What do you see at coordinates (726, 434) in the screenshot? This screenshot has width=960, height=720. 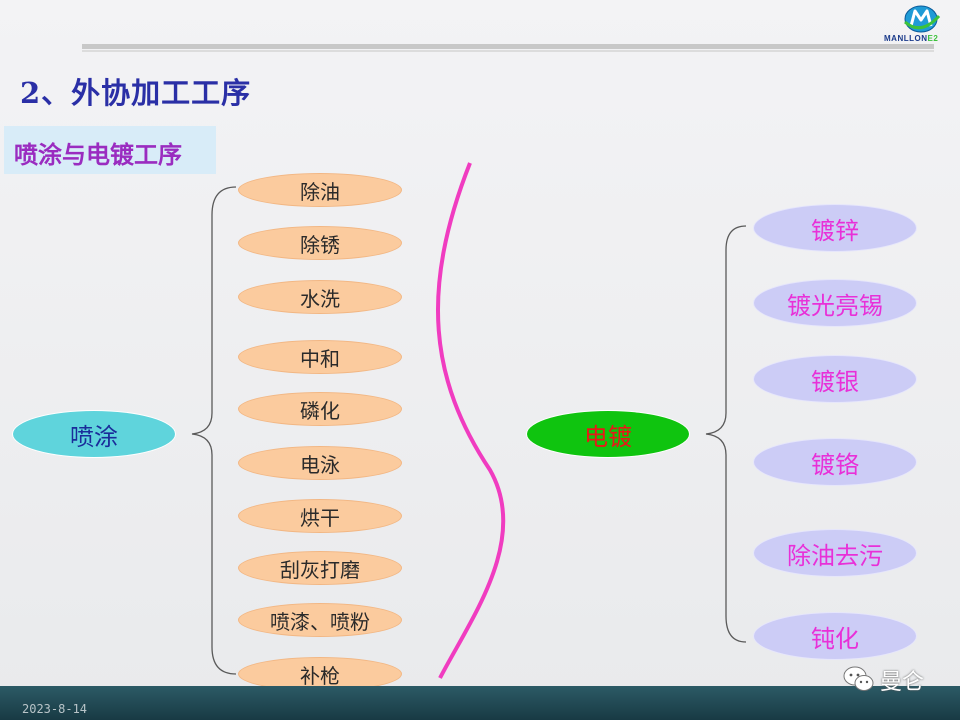 I see `plating-brace` at bounding box center [726, 434].